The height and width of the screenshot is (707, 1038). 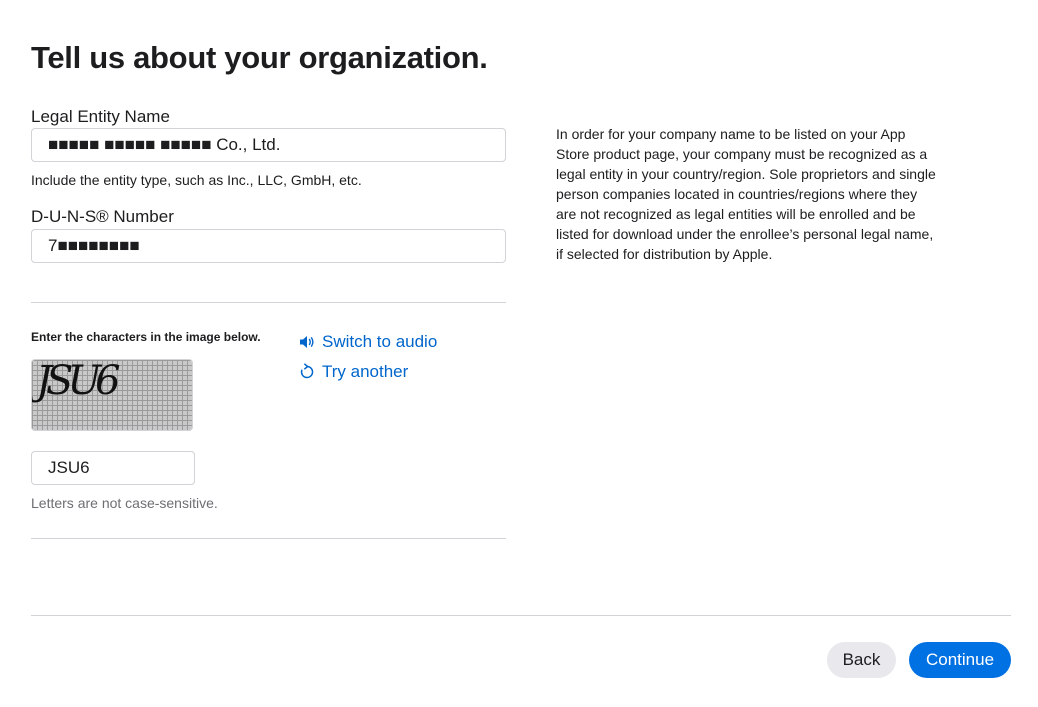 What do you see at coordinates (960, 660) in the screenshot?
I see `continue-button: Continue` at bounding box center [960, 660].